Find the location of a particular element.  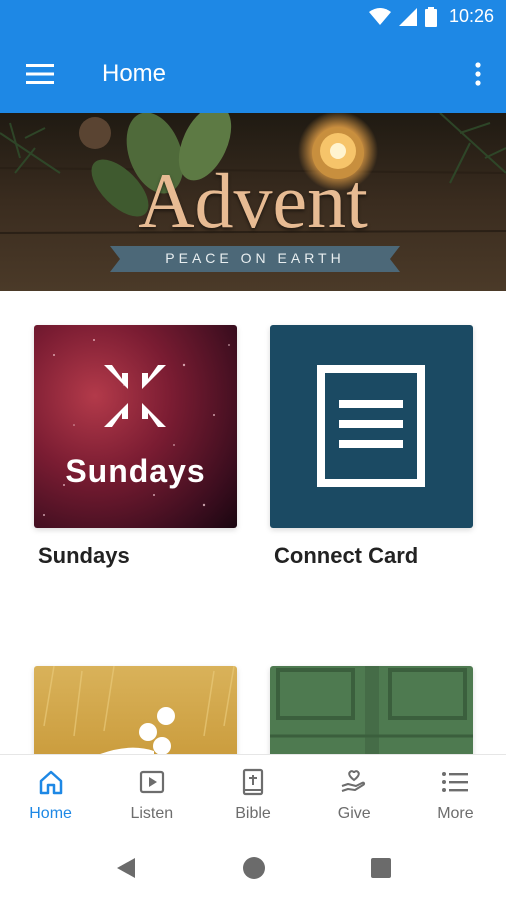

play-icon is located at coordinates (152, 782).